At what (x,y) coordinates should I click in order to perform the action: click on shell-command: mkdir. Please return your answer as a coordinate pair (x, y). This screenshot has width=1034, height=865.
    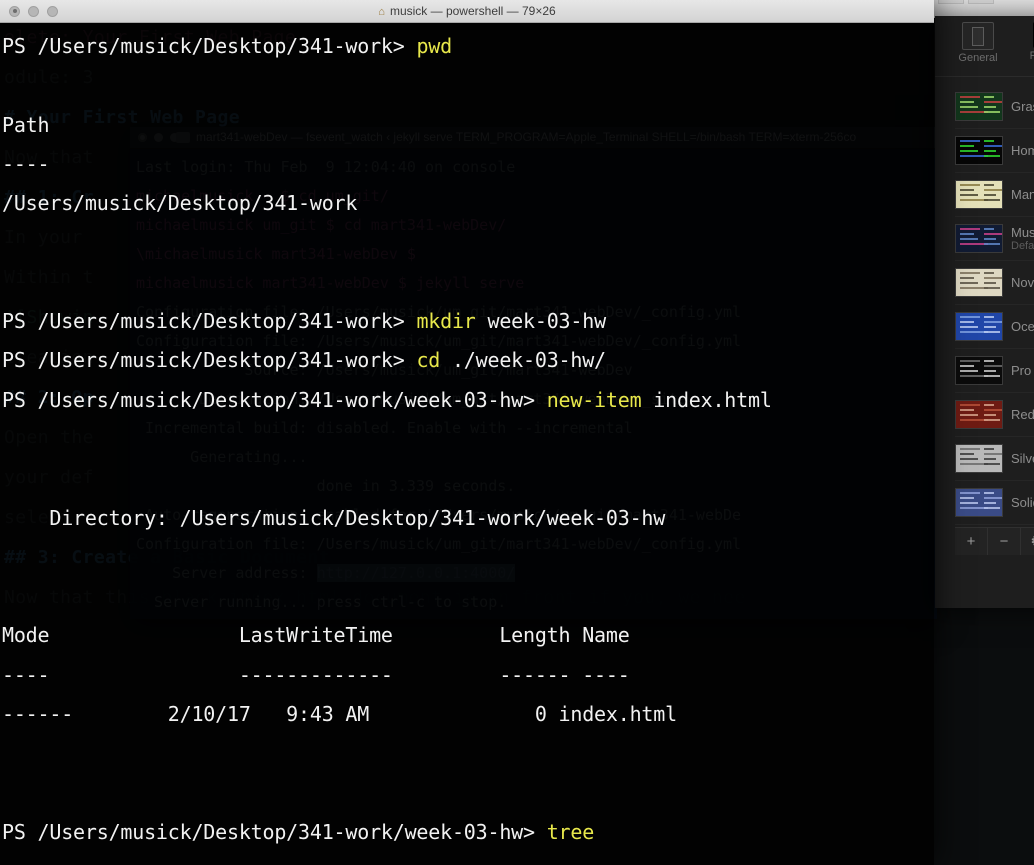
    Looking at the image, I should click on (446, 321).